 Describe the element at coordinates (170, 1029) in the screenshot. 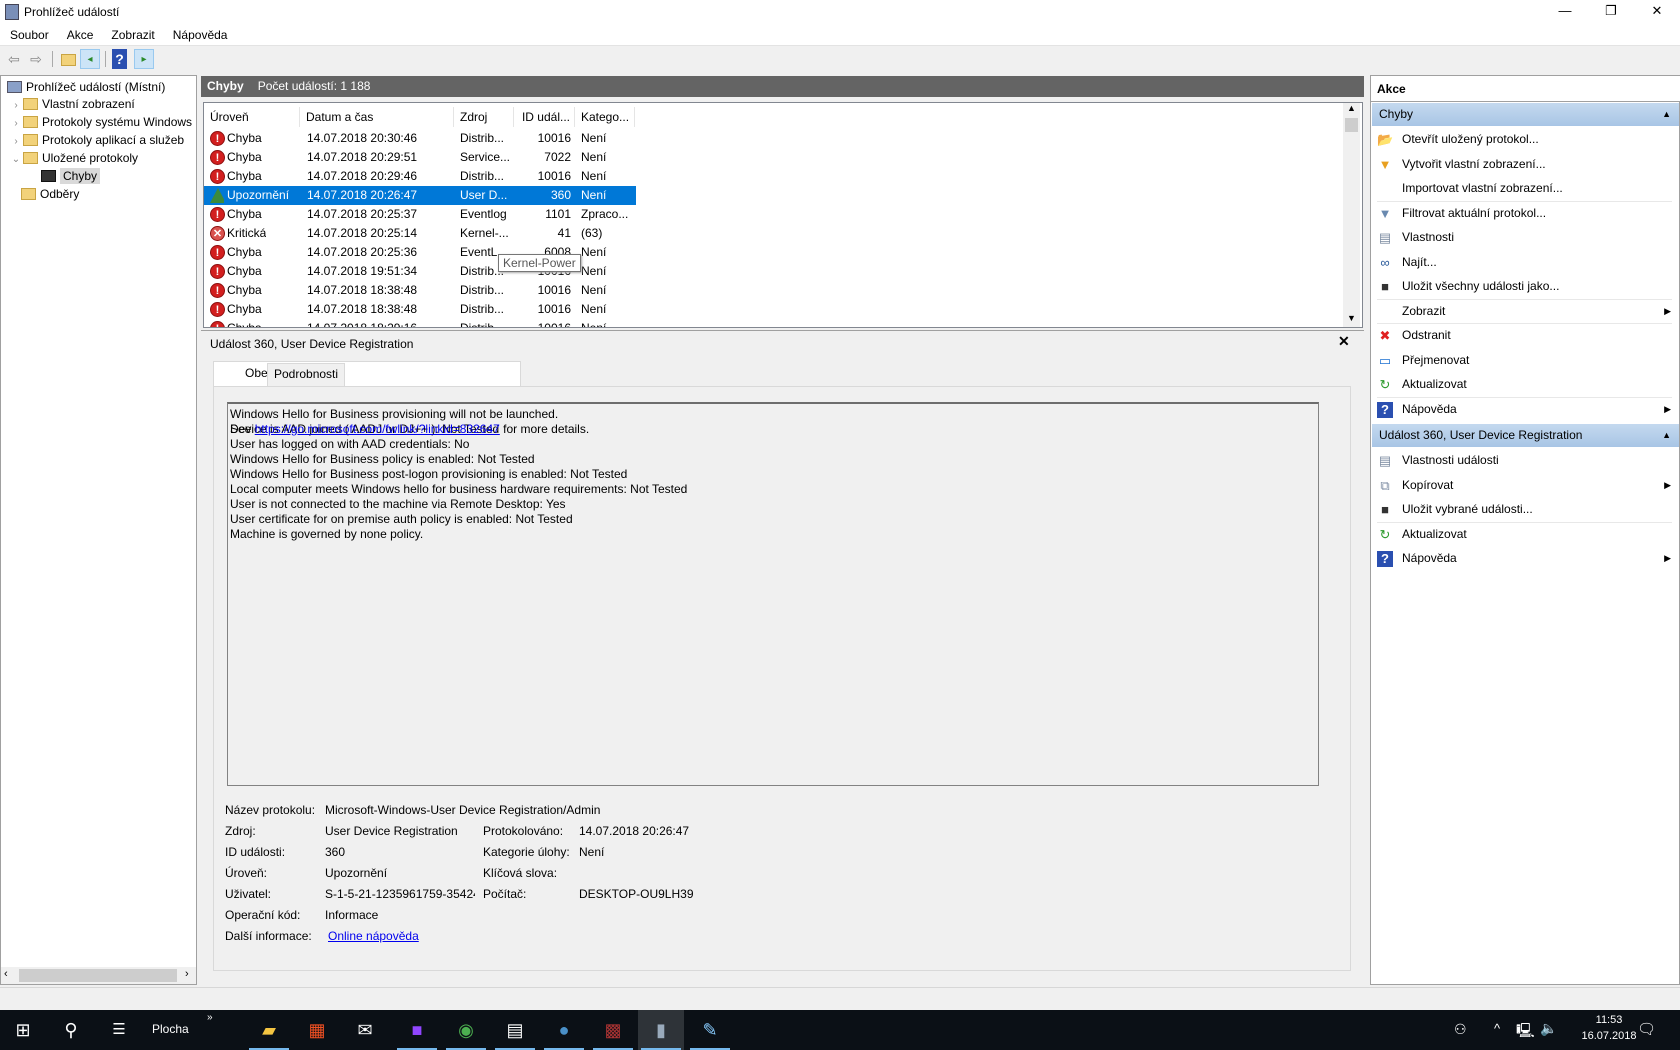

I see `desktop-toolbar: Plocha` at that location.